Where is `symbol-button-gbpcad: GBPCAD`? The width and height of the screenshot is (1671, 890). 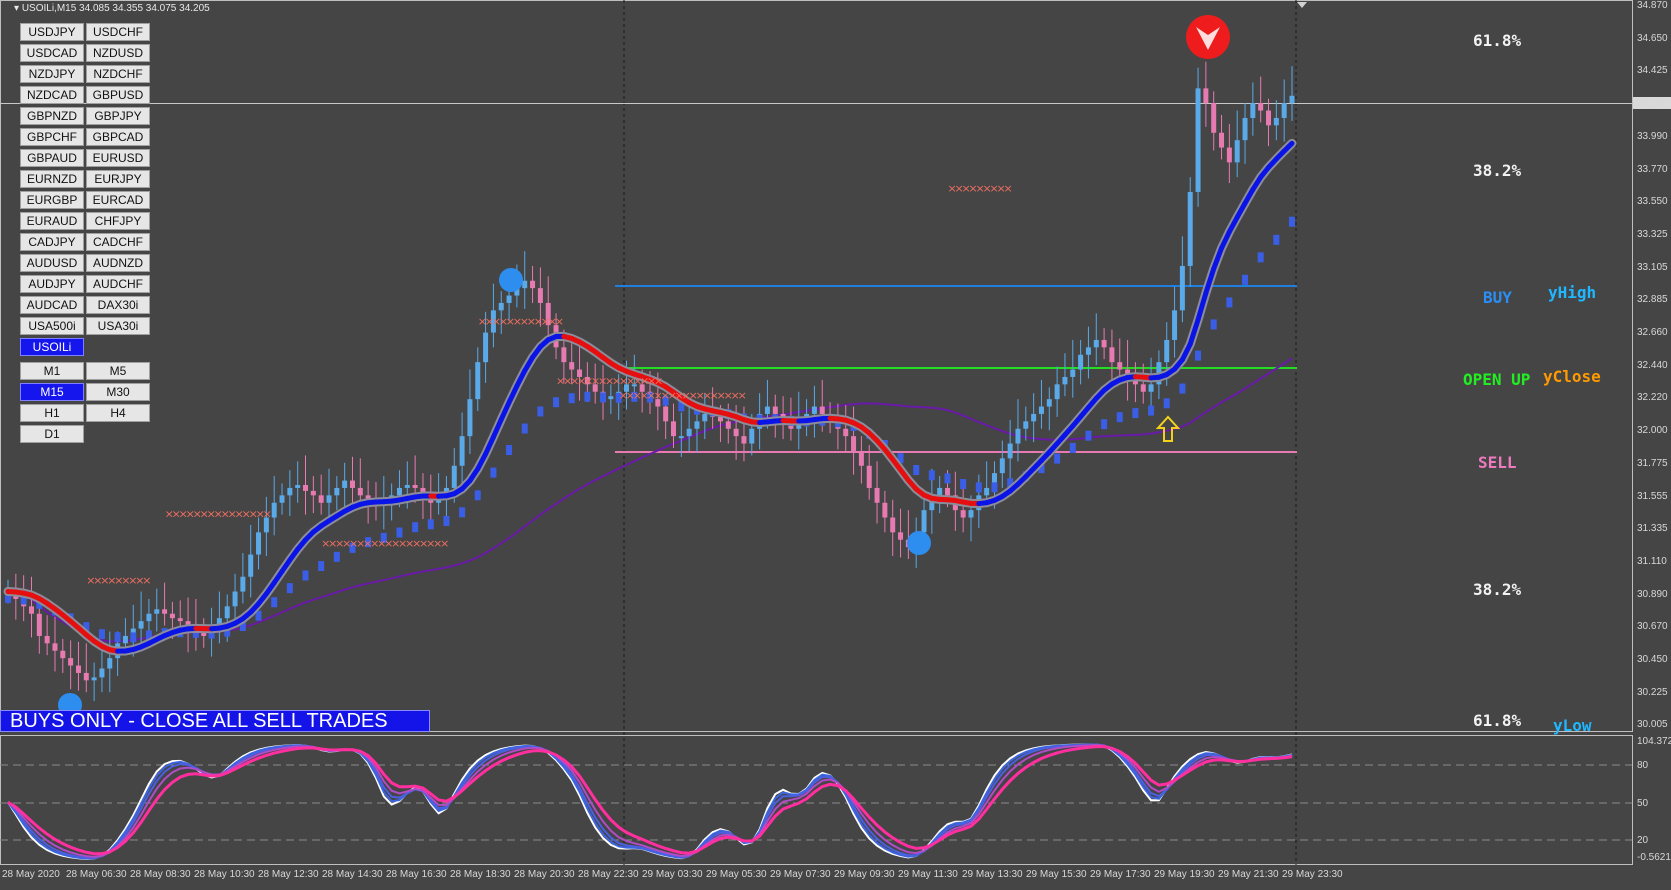 symbol-button-gbpcad: GBPCAD is located at coordinates (118, 137).